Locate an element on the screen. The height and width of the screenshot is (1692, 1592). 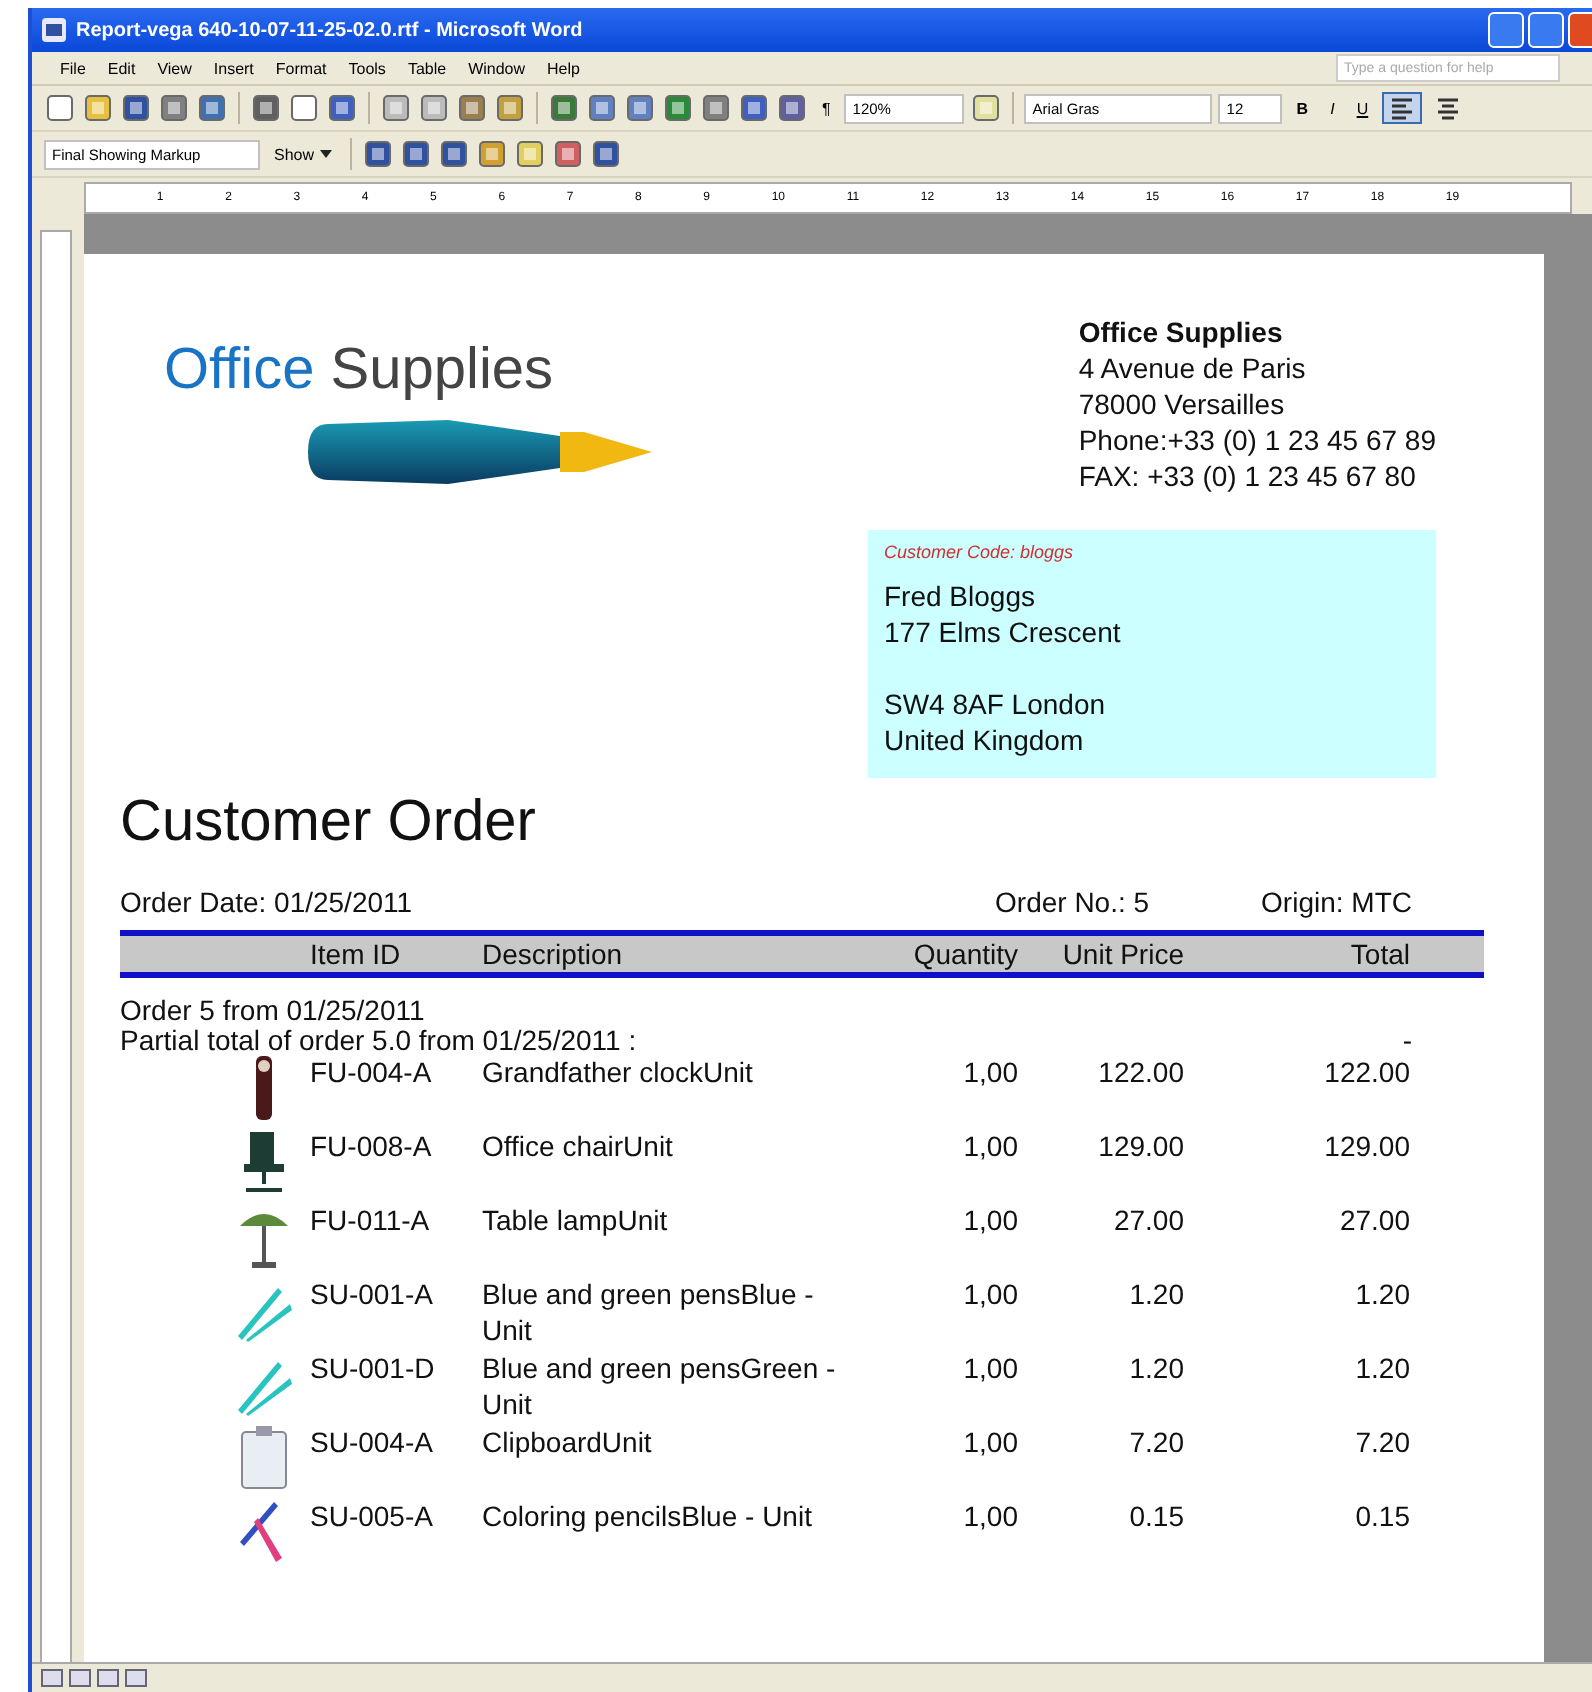
menu-item: Insert is located at coordinates (233, 68).